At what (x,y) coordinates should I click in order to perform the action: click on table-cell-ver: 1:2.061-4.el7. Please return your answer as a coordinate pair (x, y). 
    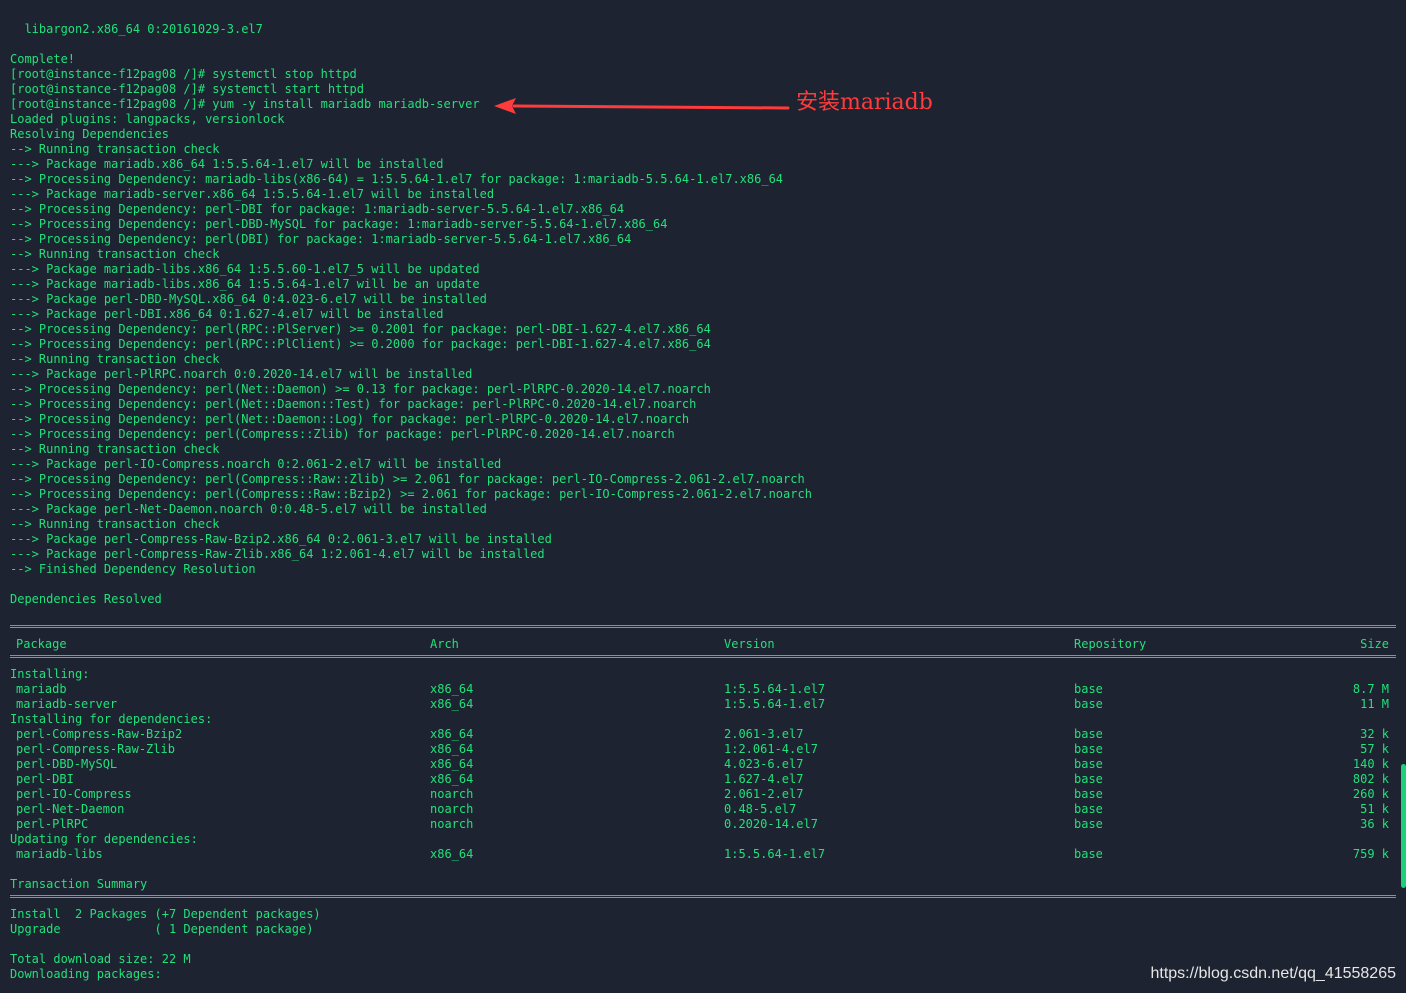
    Looking at the image, I should click on (771, 749).